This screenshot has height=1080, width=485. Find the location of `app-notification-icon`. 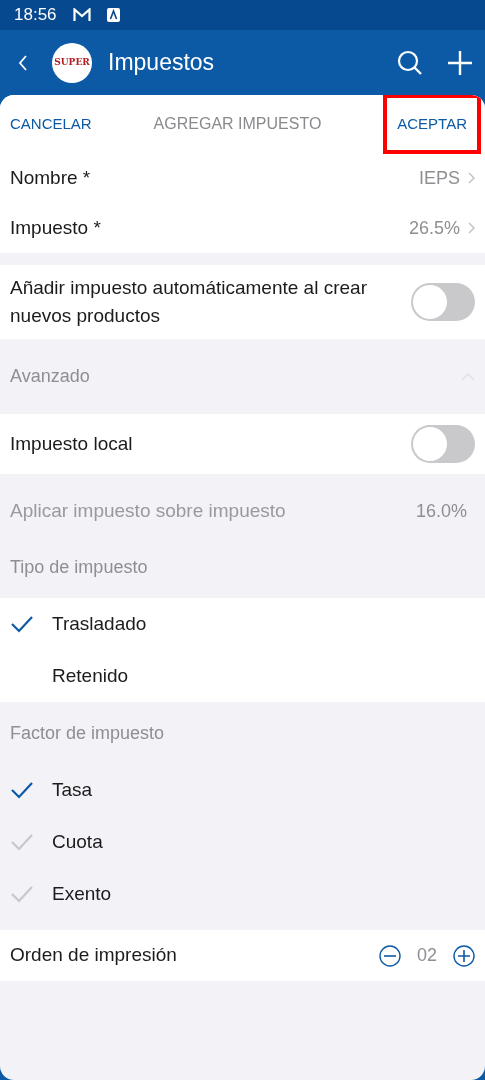

app-notification-icon is located at coordinates (113, 15).